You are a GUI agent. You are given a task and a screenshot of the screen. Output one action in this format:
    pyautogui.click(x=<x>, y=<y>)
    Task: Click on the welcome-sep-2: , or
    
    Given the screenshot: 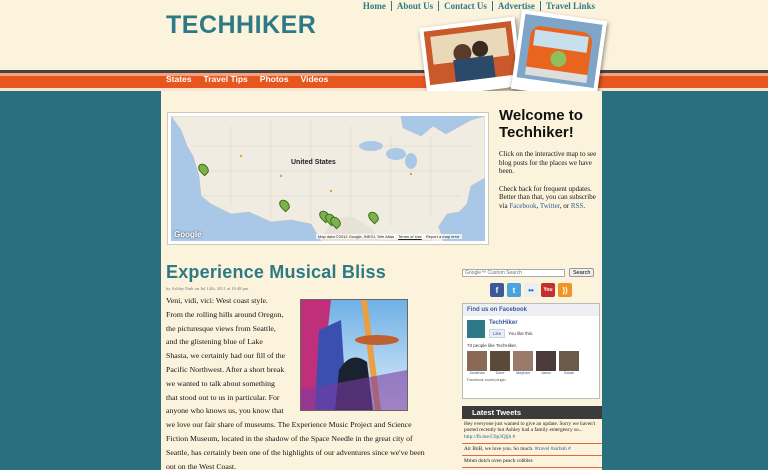 What is the action you would take?
    pyautogui.click(x=565, y=205)
    